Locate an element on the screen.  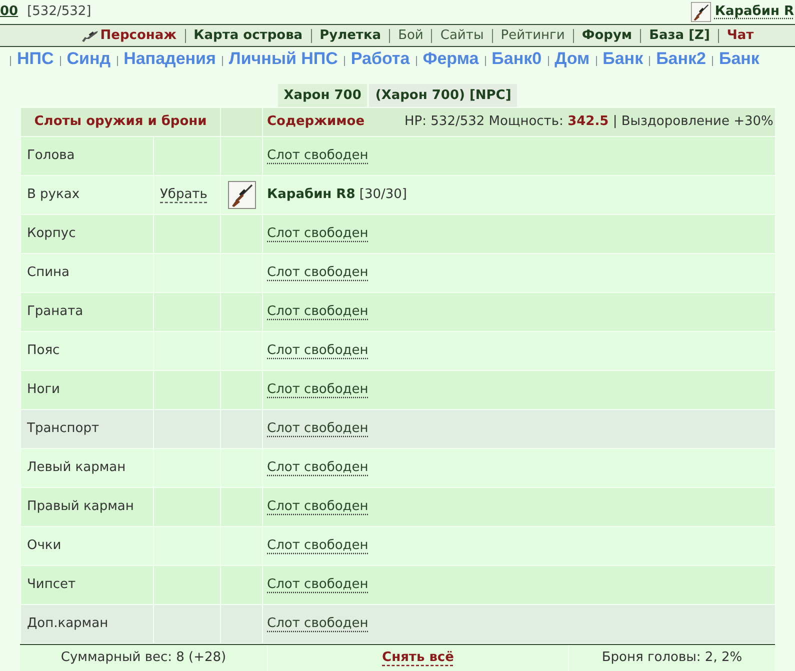
slot-name: В руках is located at coordinates (53, 194).